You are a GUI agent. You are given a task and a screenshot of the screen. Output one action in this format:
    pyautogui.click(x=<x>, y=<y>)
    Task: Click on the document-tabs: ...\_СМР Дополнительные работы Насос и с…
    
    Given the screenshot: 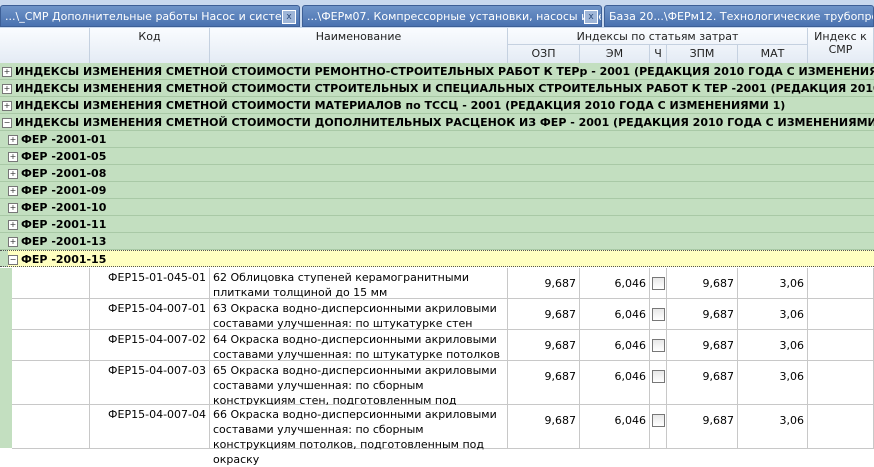 What is the action you would take?
    pyautogui.click(x=437, y=14)
    